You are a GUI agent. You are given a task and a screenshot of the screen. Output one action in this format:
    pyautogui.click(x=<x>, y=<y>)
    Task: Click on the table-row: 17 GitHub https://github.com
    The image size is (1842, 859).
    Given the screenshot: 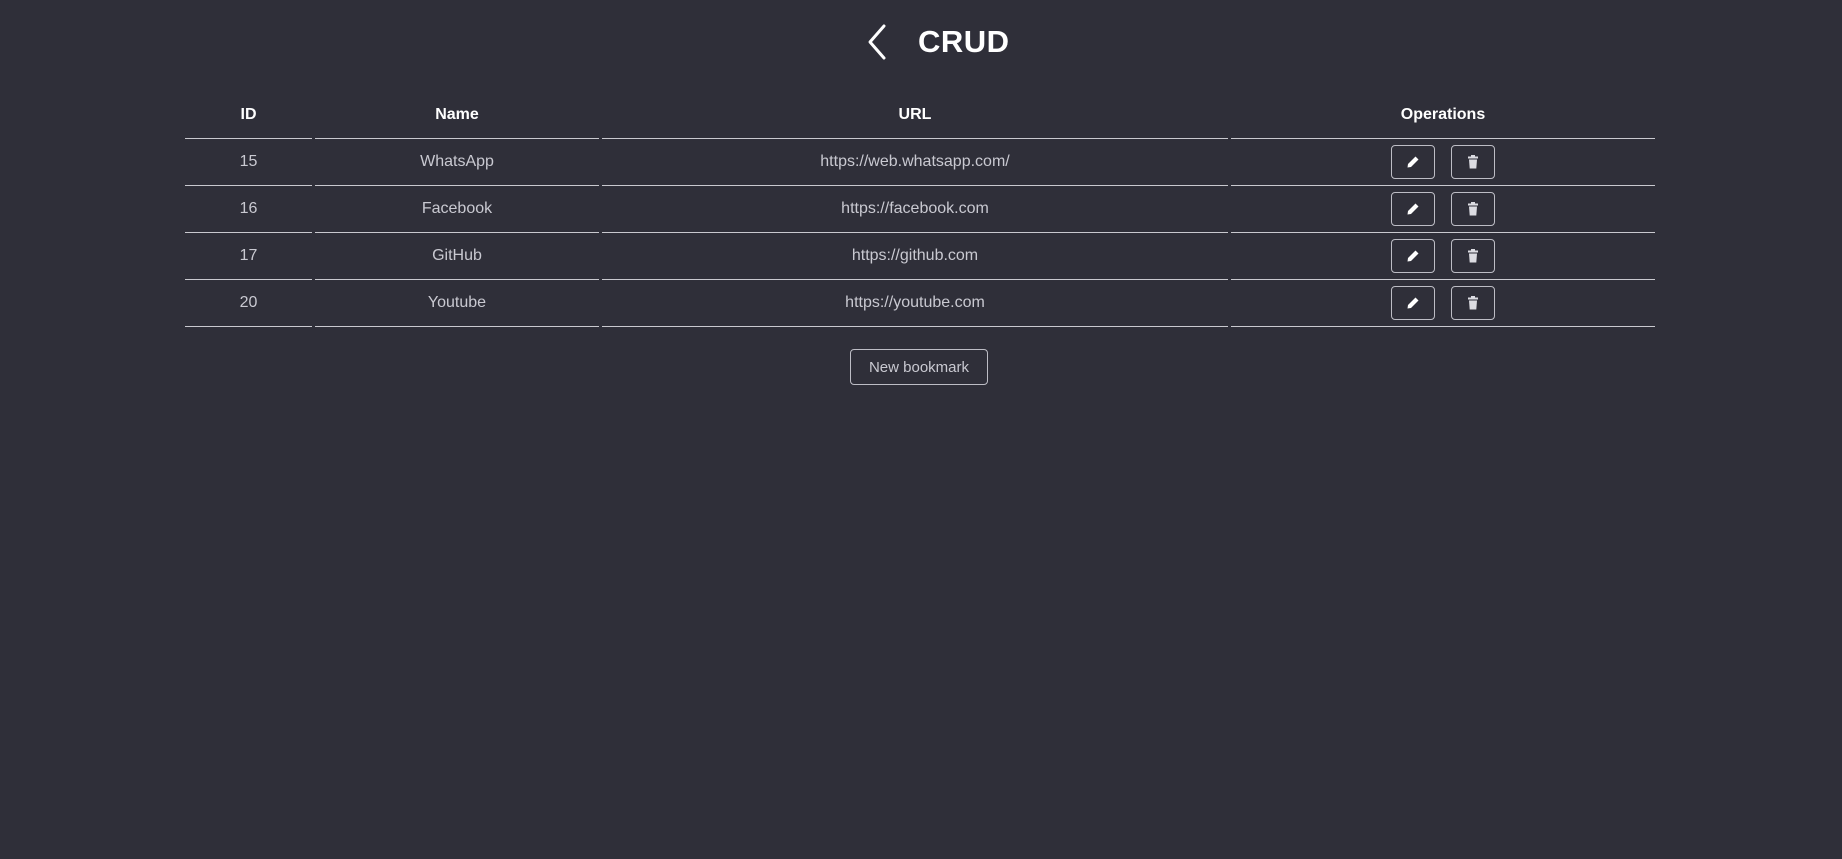 What is the action you would take?
    pyautogui.click(x=920, y=256)
    